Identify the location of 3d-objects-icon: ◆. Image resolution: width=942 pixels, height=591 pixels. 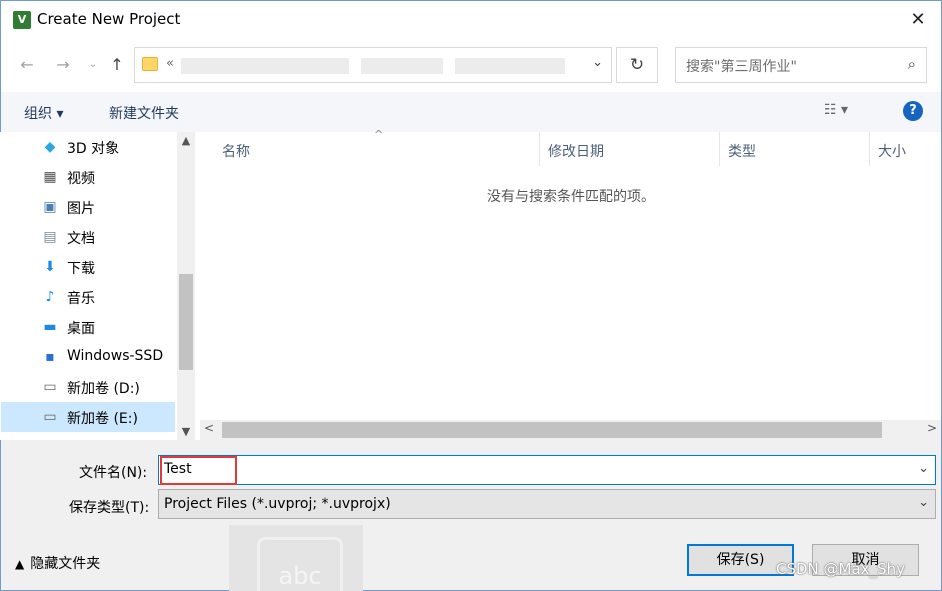
(50, 147).